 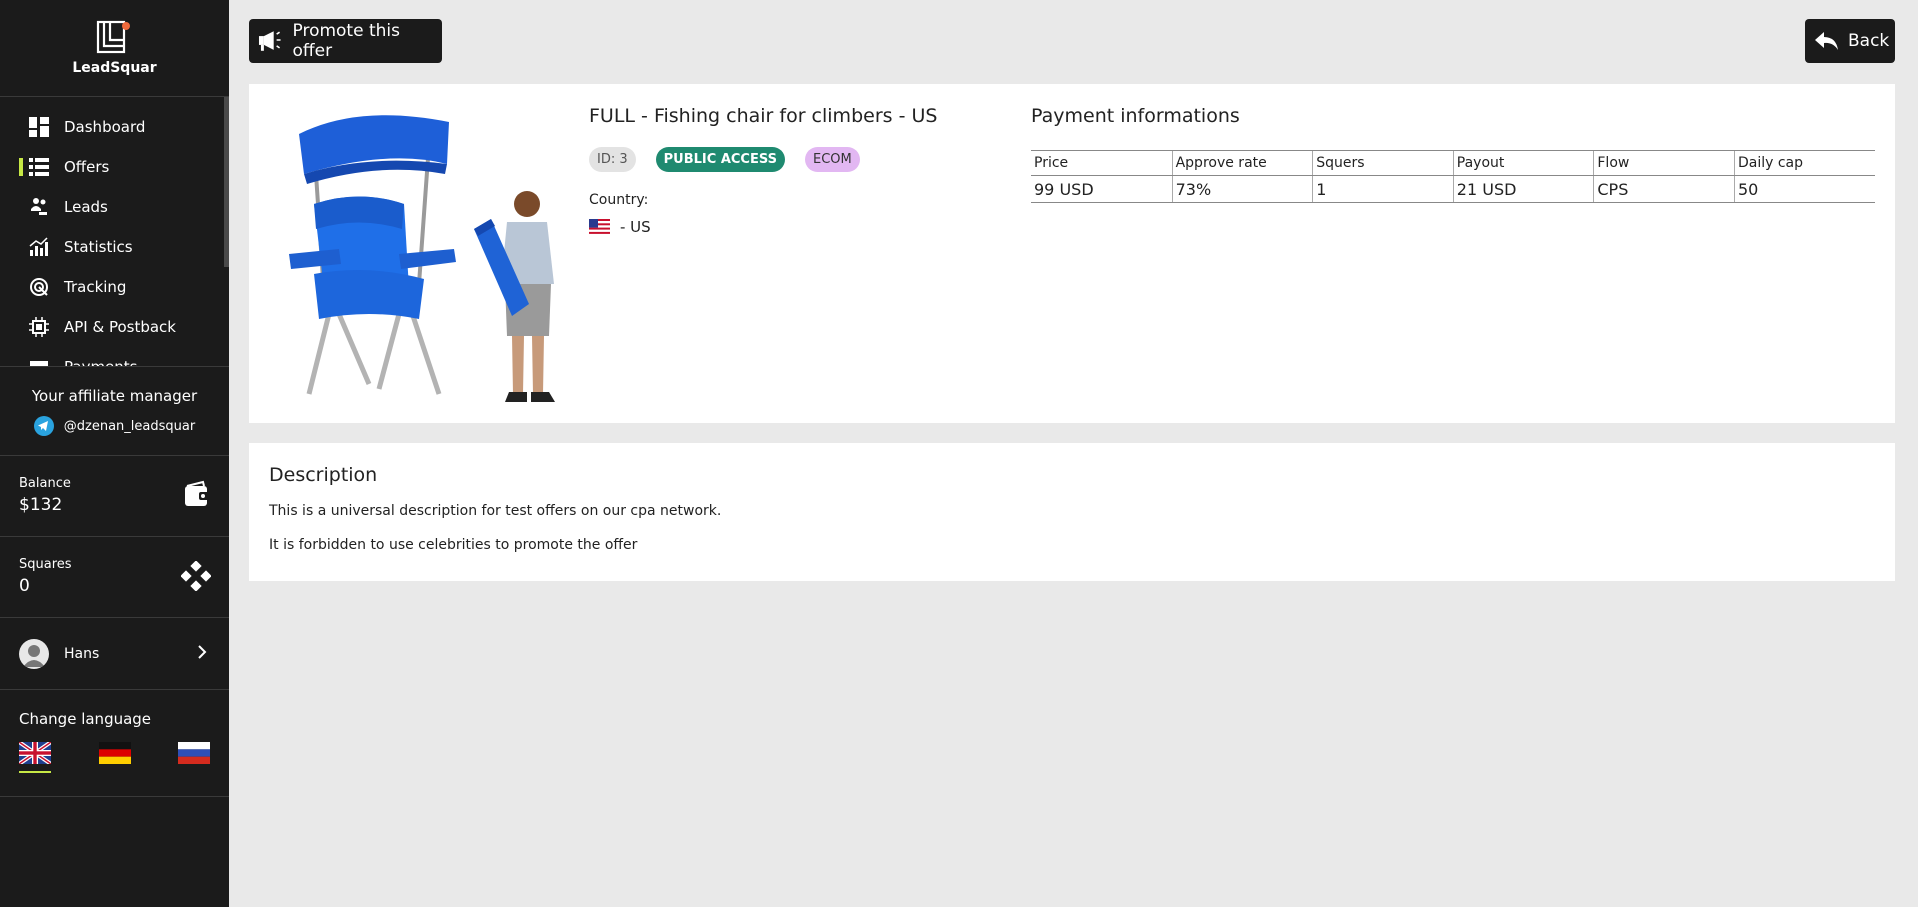 What do you see at coordinates (105, 127) in the screenshot?
I see `sidebar-item-label: Dashboard` at bounding box center [105, 127].